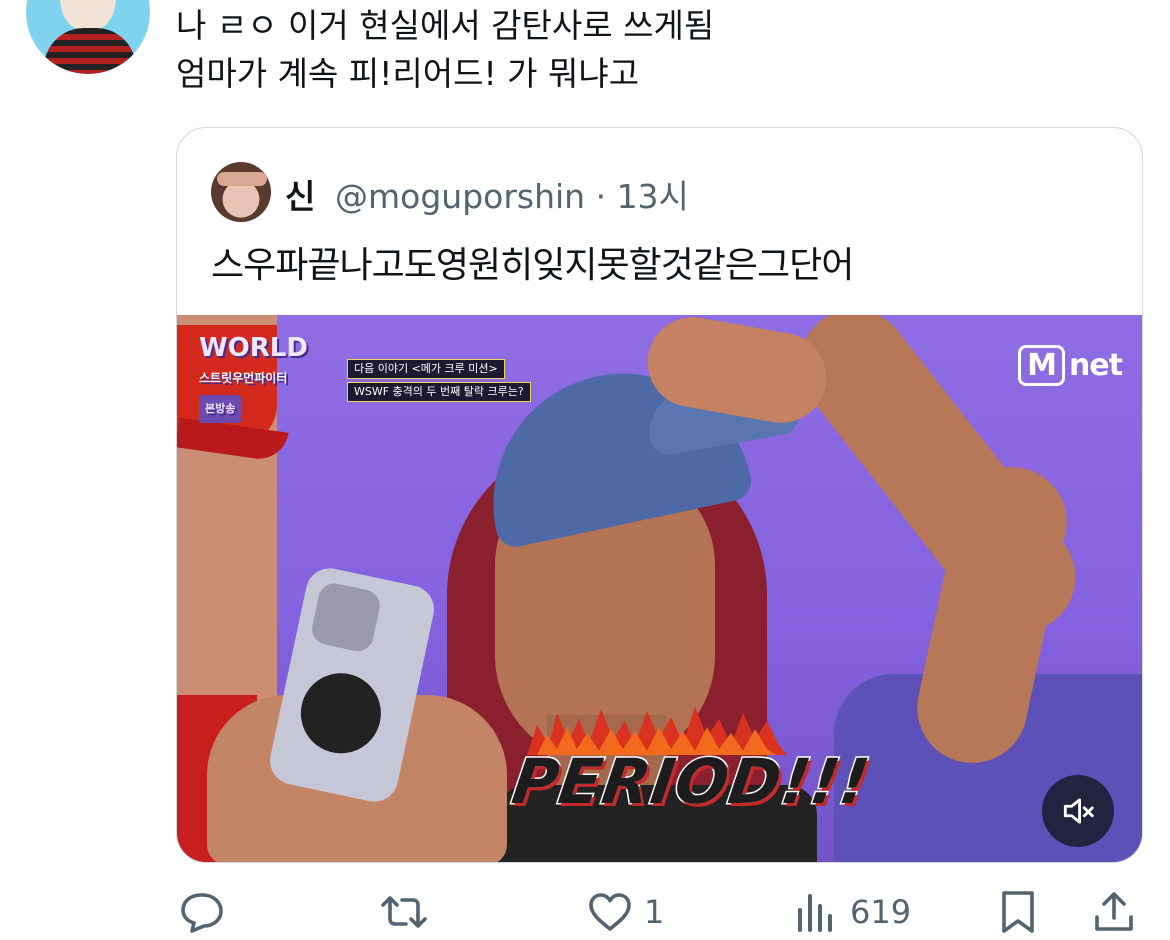 This screenshot has height=940, width=1170. I want to click on views-chart-icon, so click(815, 913).